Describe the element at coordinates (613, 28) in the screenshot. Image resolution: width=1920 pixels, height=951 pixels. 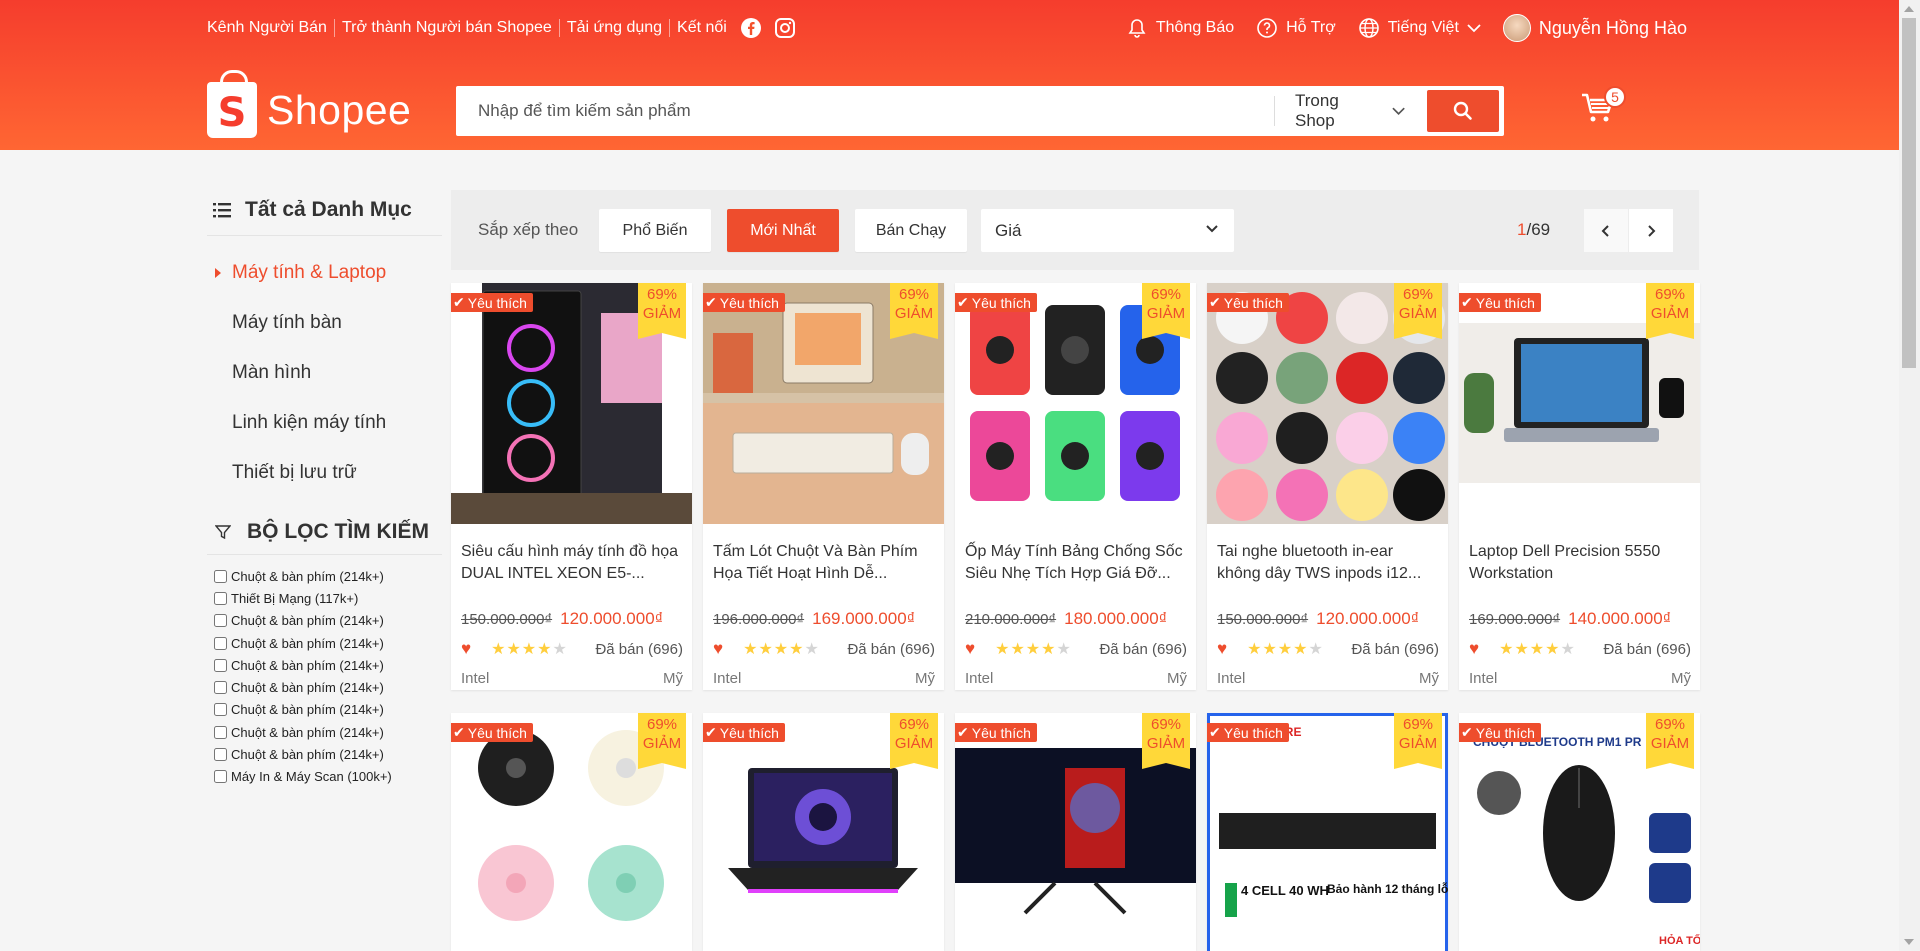
I see `download-app-link: Tải ứng dụng` at that location.